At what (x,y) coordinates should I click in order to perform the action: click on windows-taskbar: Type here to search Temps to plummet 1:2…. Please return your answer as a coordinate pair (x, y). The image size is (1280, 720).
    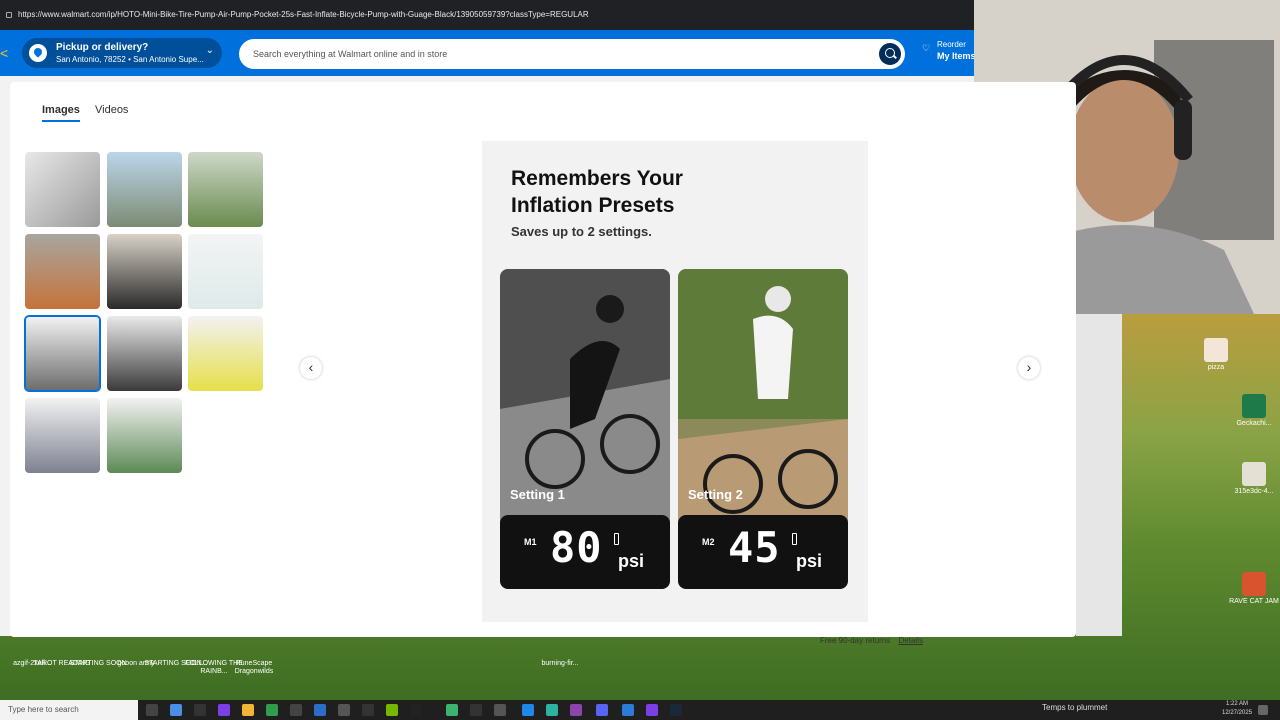
    Looking at the image, I should click on (640, 710).